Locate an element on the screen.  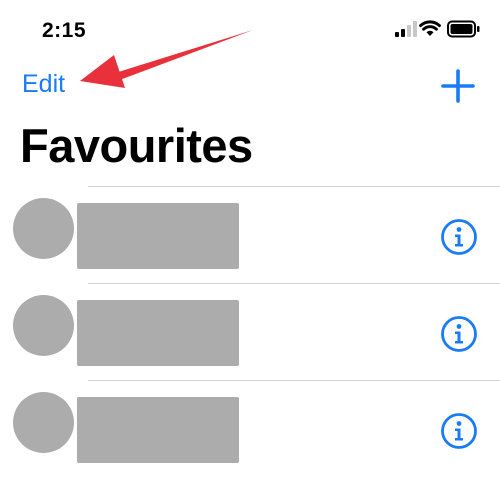
add-button is located at coordinates (458, 86).